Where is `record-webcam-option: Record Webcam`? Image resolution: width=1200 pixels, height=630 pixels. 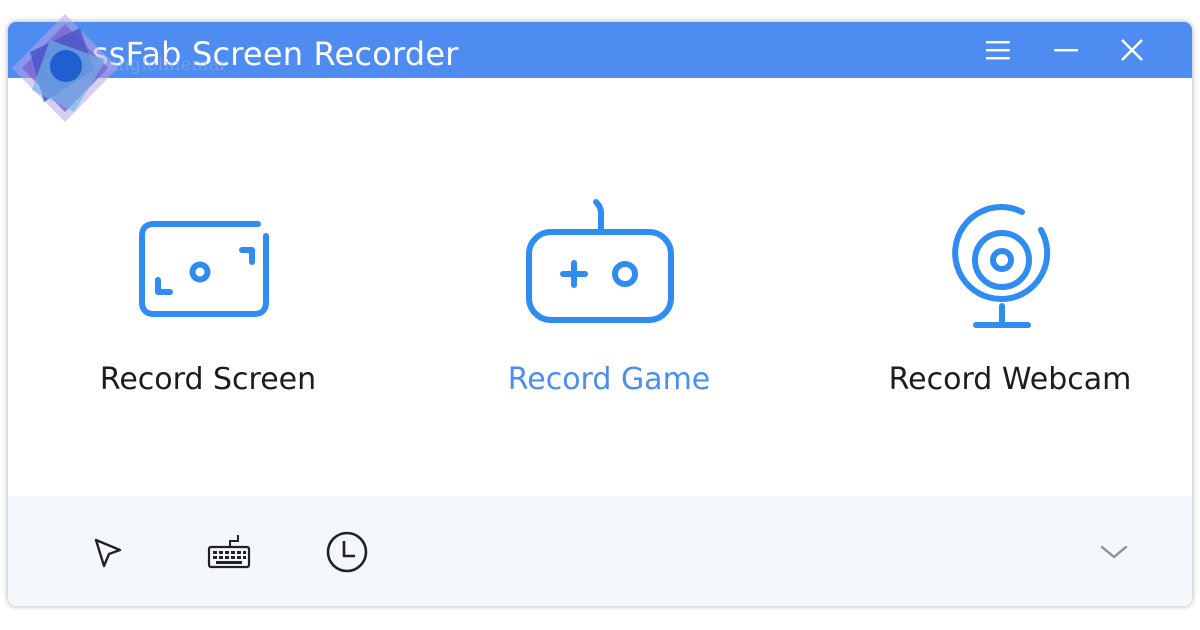
record-webcam-option: Record Webcam is located at coordinates (1010, 312).